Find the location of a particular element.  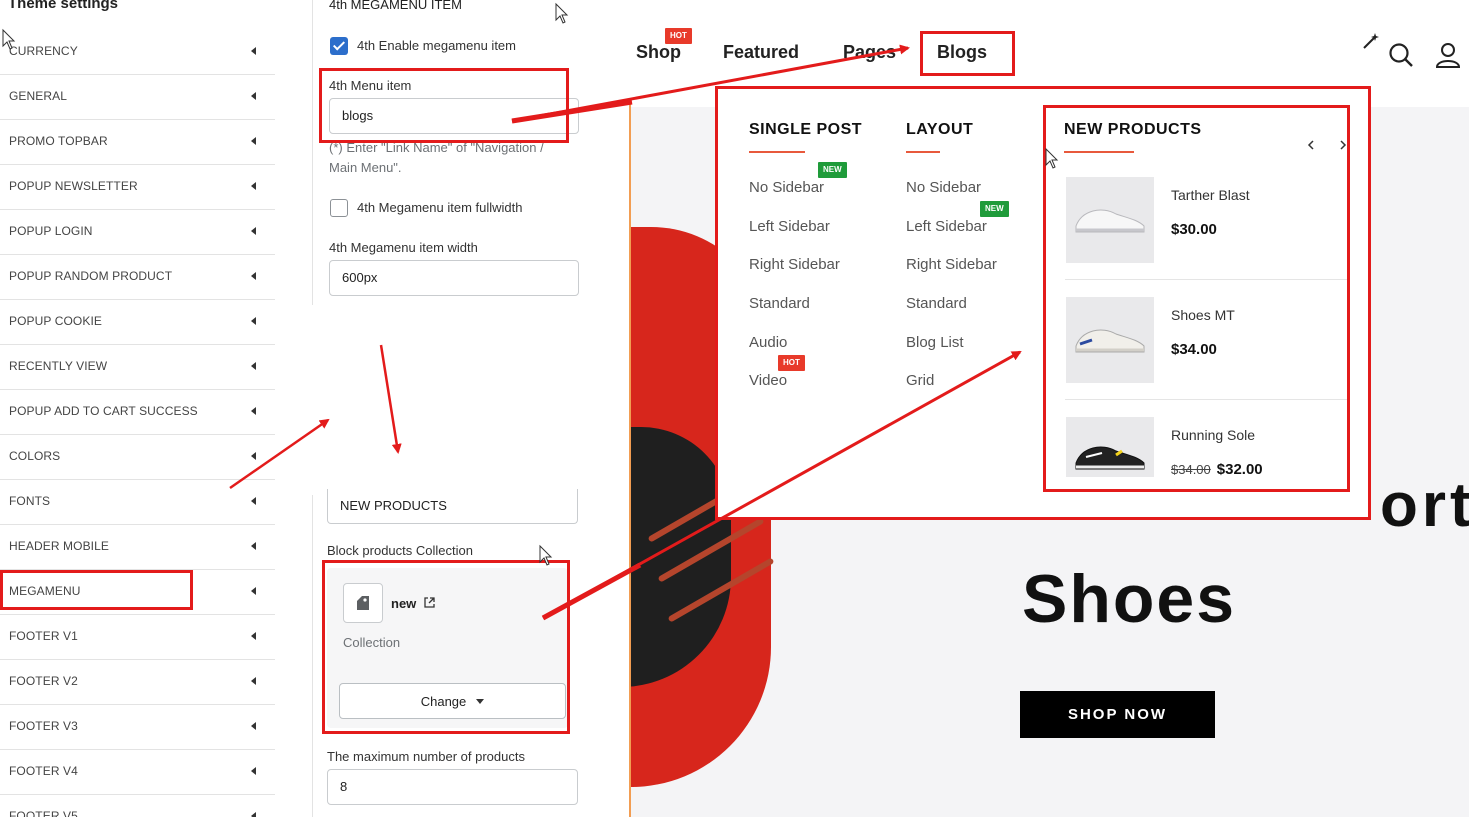

sidebar-item-header-mobile: HEADER MOBILE is located at coordinates (137, 547).